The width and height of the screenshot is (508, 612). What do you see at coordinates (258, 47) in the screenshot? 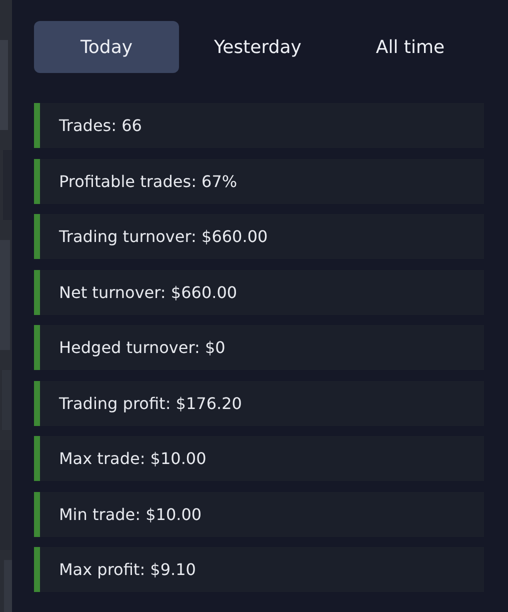
I see `period-tab: Yesterday` at bounding box center [258, 47].